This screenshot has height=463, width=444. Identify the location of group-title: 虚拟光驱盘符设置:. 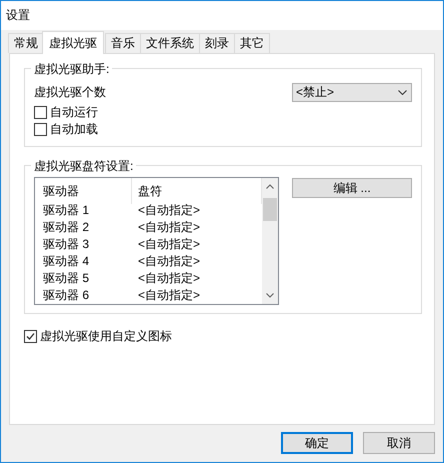
(83, 166).